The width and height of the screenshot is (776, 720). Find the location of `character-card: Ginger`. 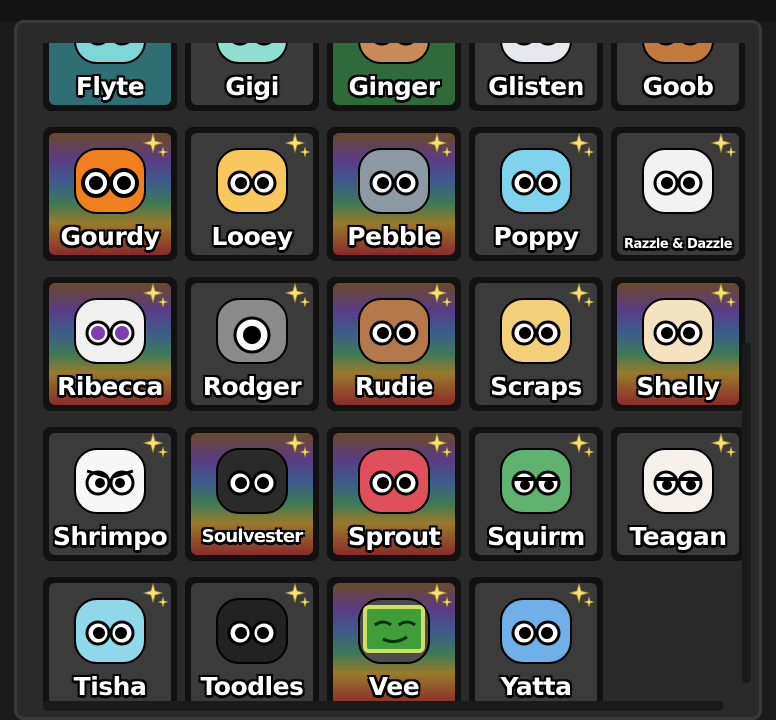

character-card: Ginger is located at coordinates (394, 74).